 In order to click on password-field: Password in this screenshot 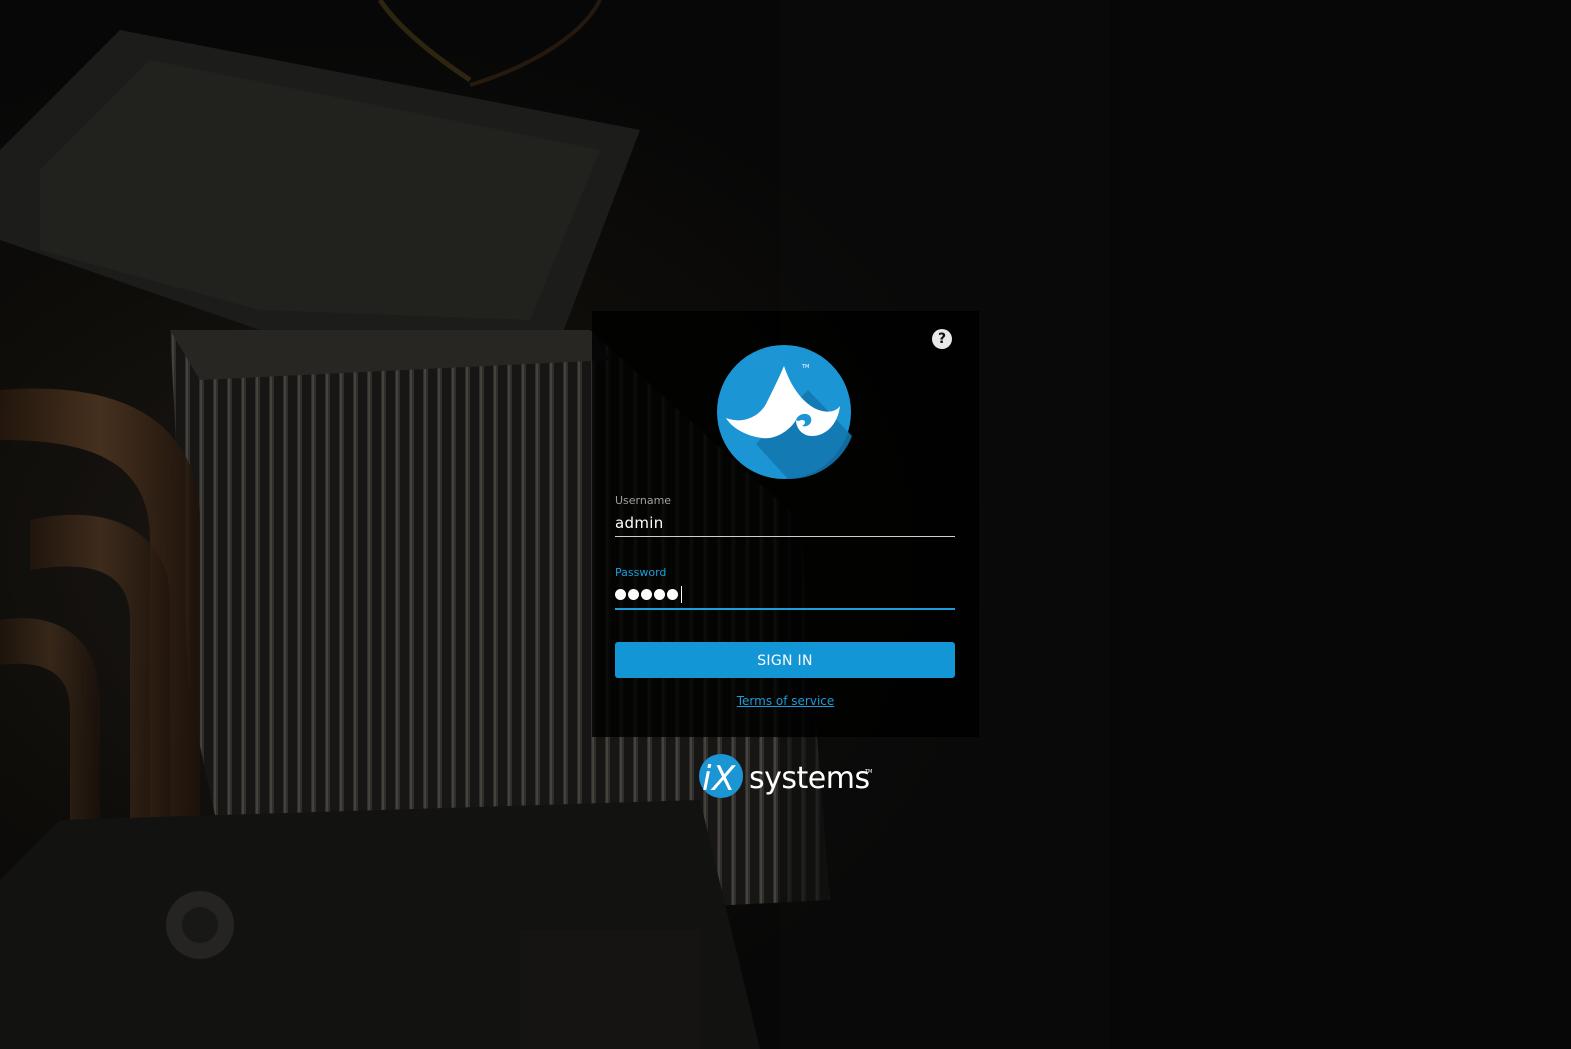, I will do `click(785, 588)`.